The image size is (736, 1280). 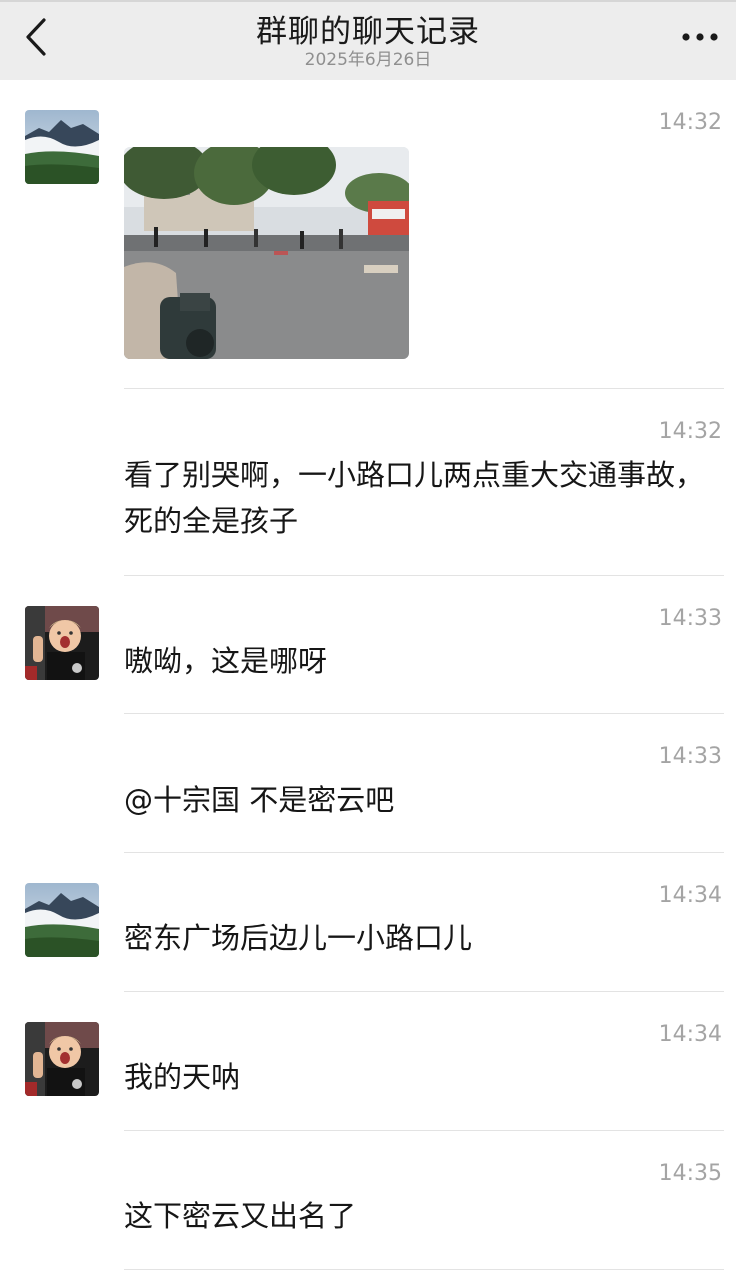 I want to click on message-text: 我的天呐, so click(x=182, y=1077).